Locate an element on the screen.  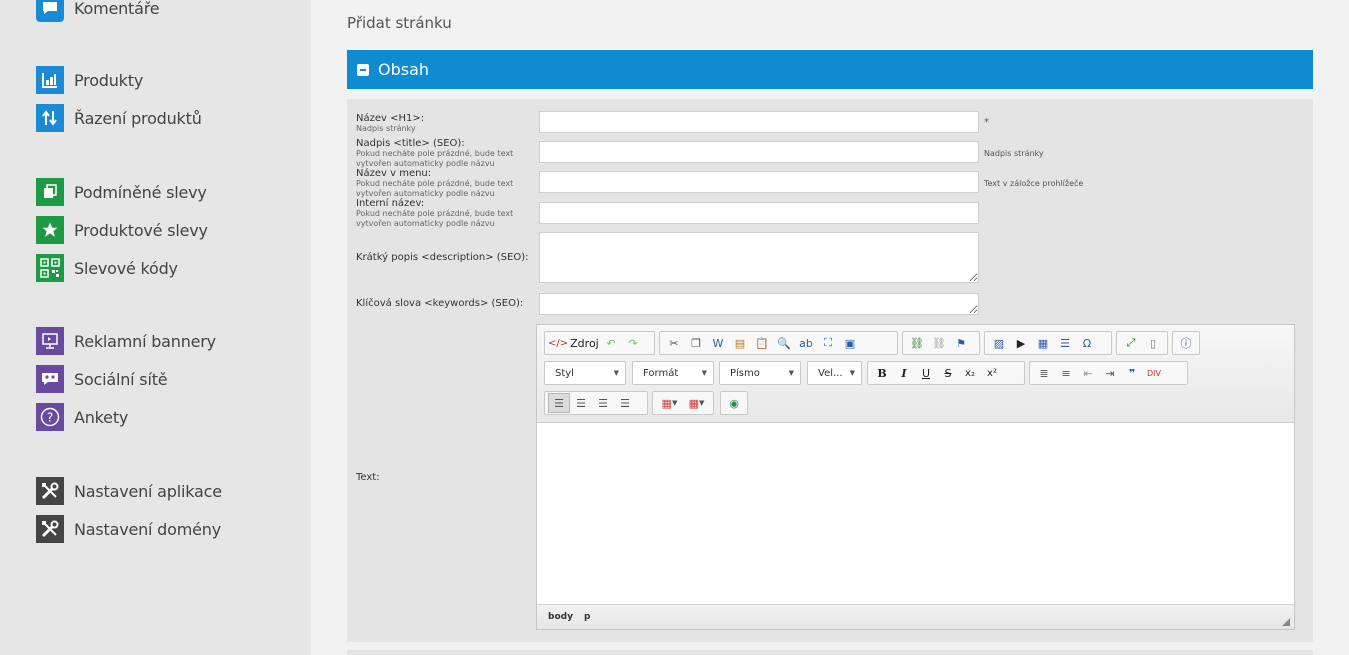
title-input is located at coordinates (759, 152).